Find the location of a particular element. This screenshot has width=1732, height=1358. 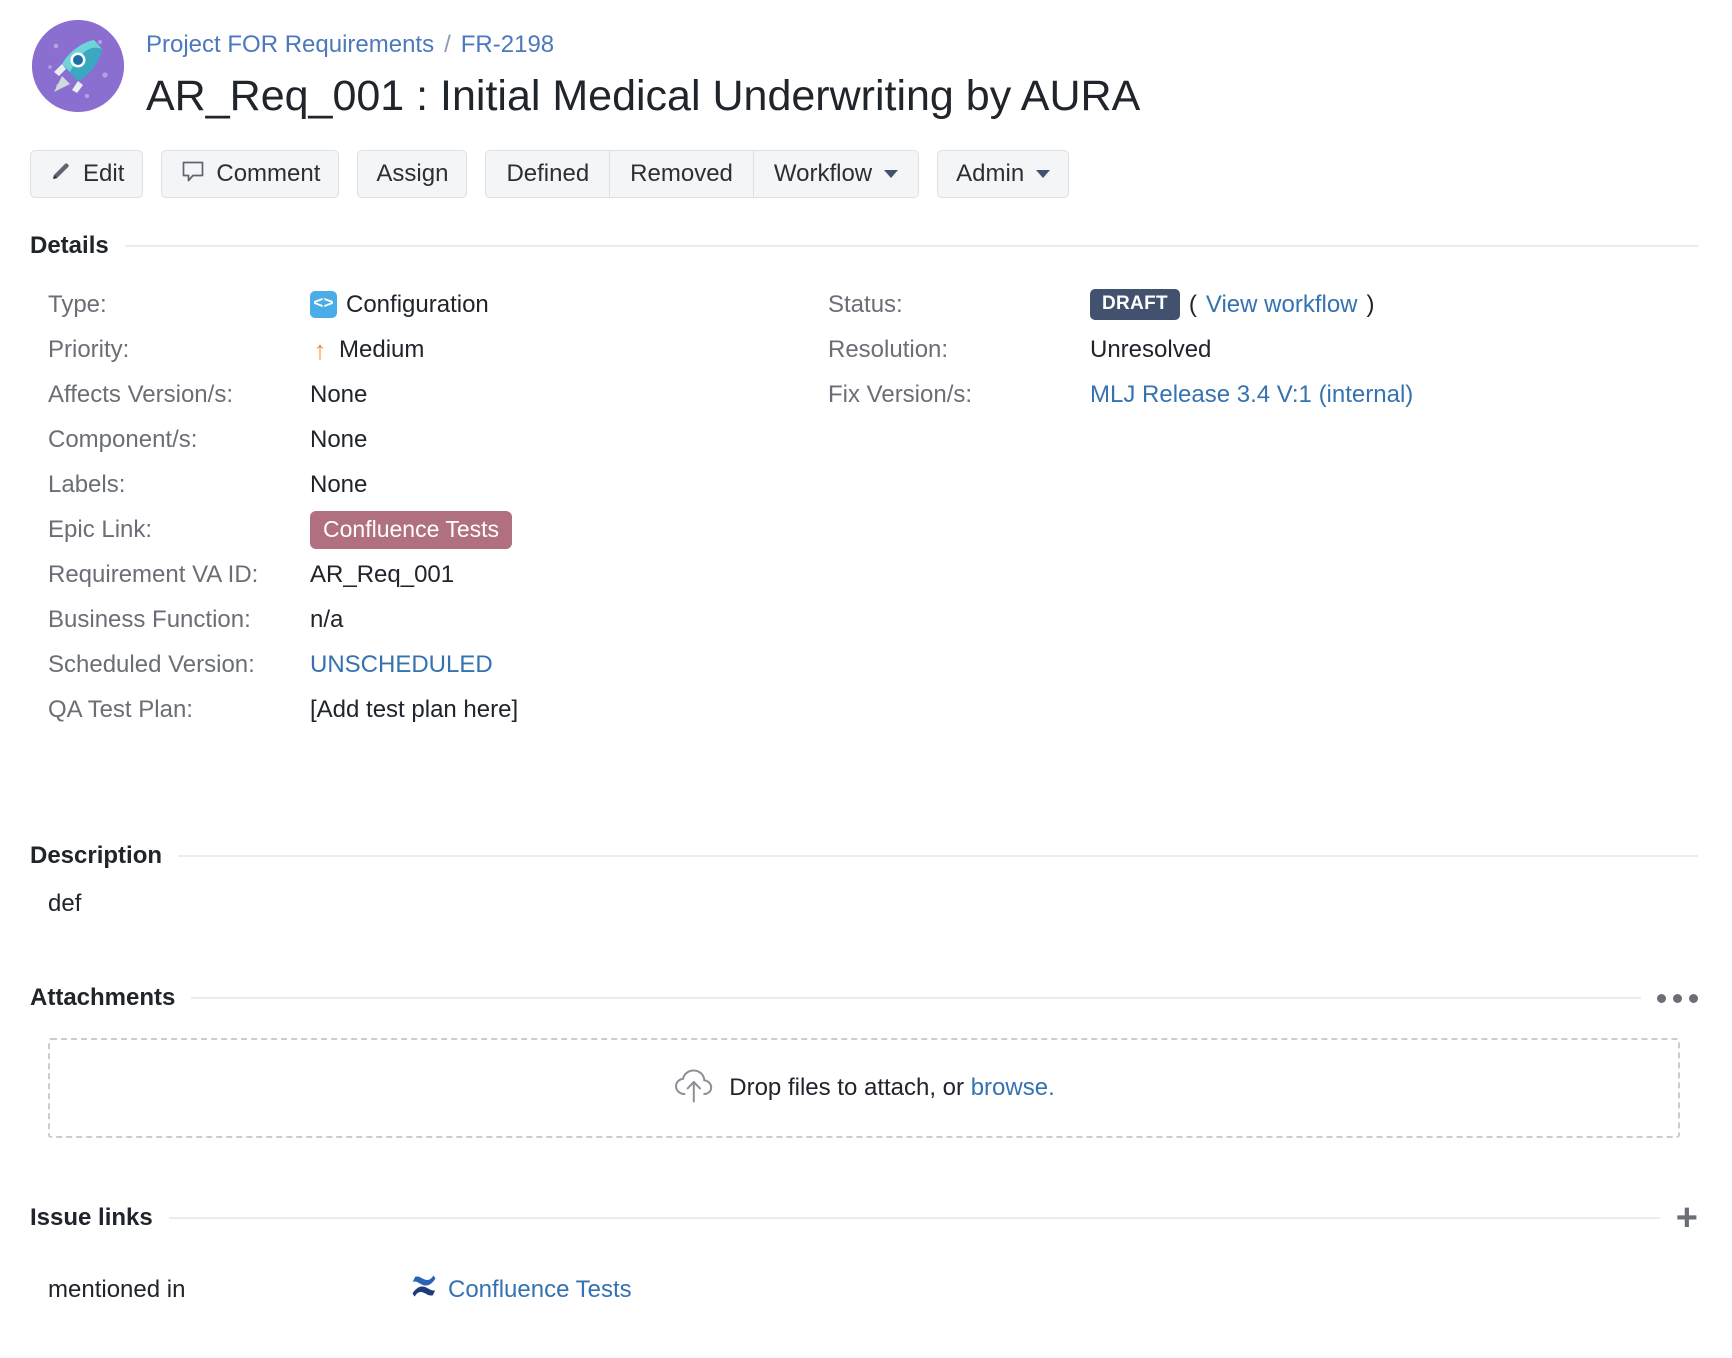

field-value-business-function: n/a is located at coordinates (327, 619).